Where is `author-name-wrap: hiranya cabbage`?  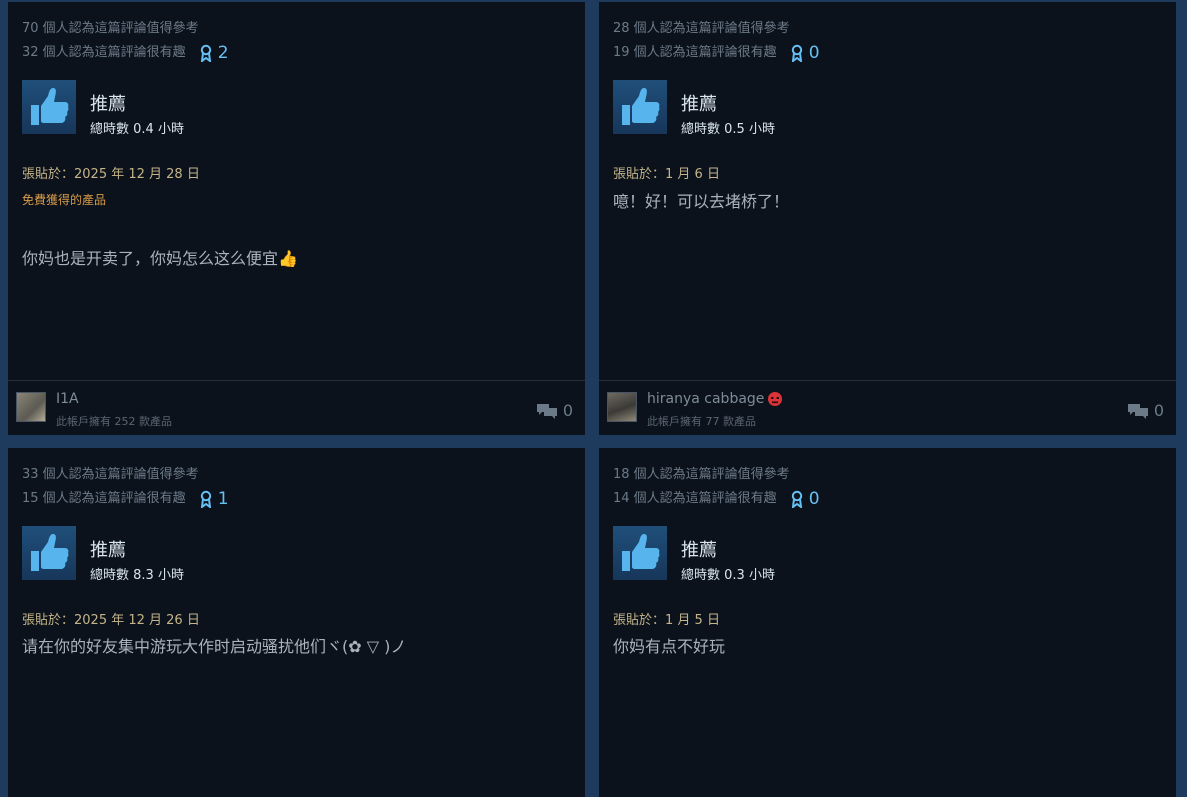
author-name-wrap: hiranya cabbage is located at coordinates (715, 399).